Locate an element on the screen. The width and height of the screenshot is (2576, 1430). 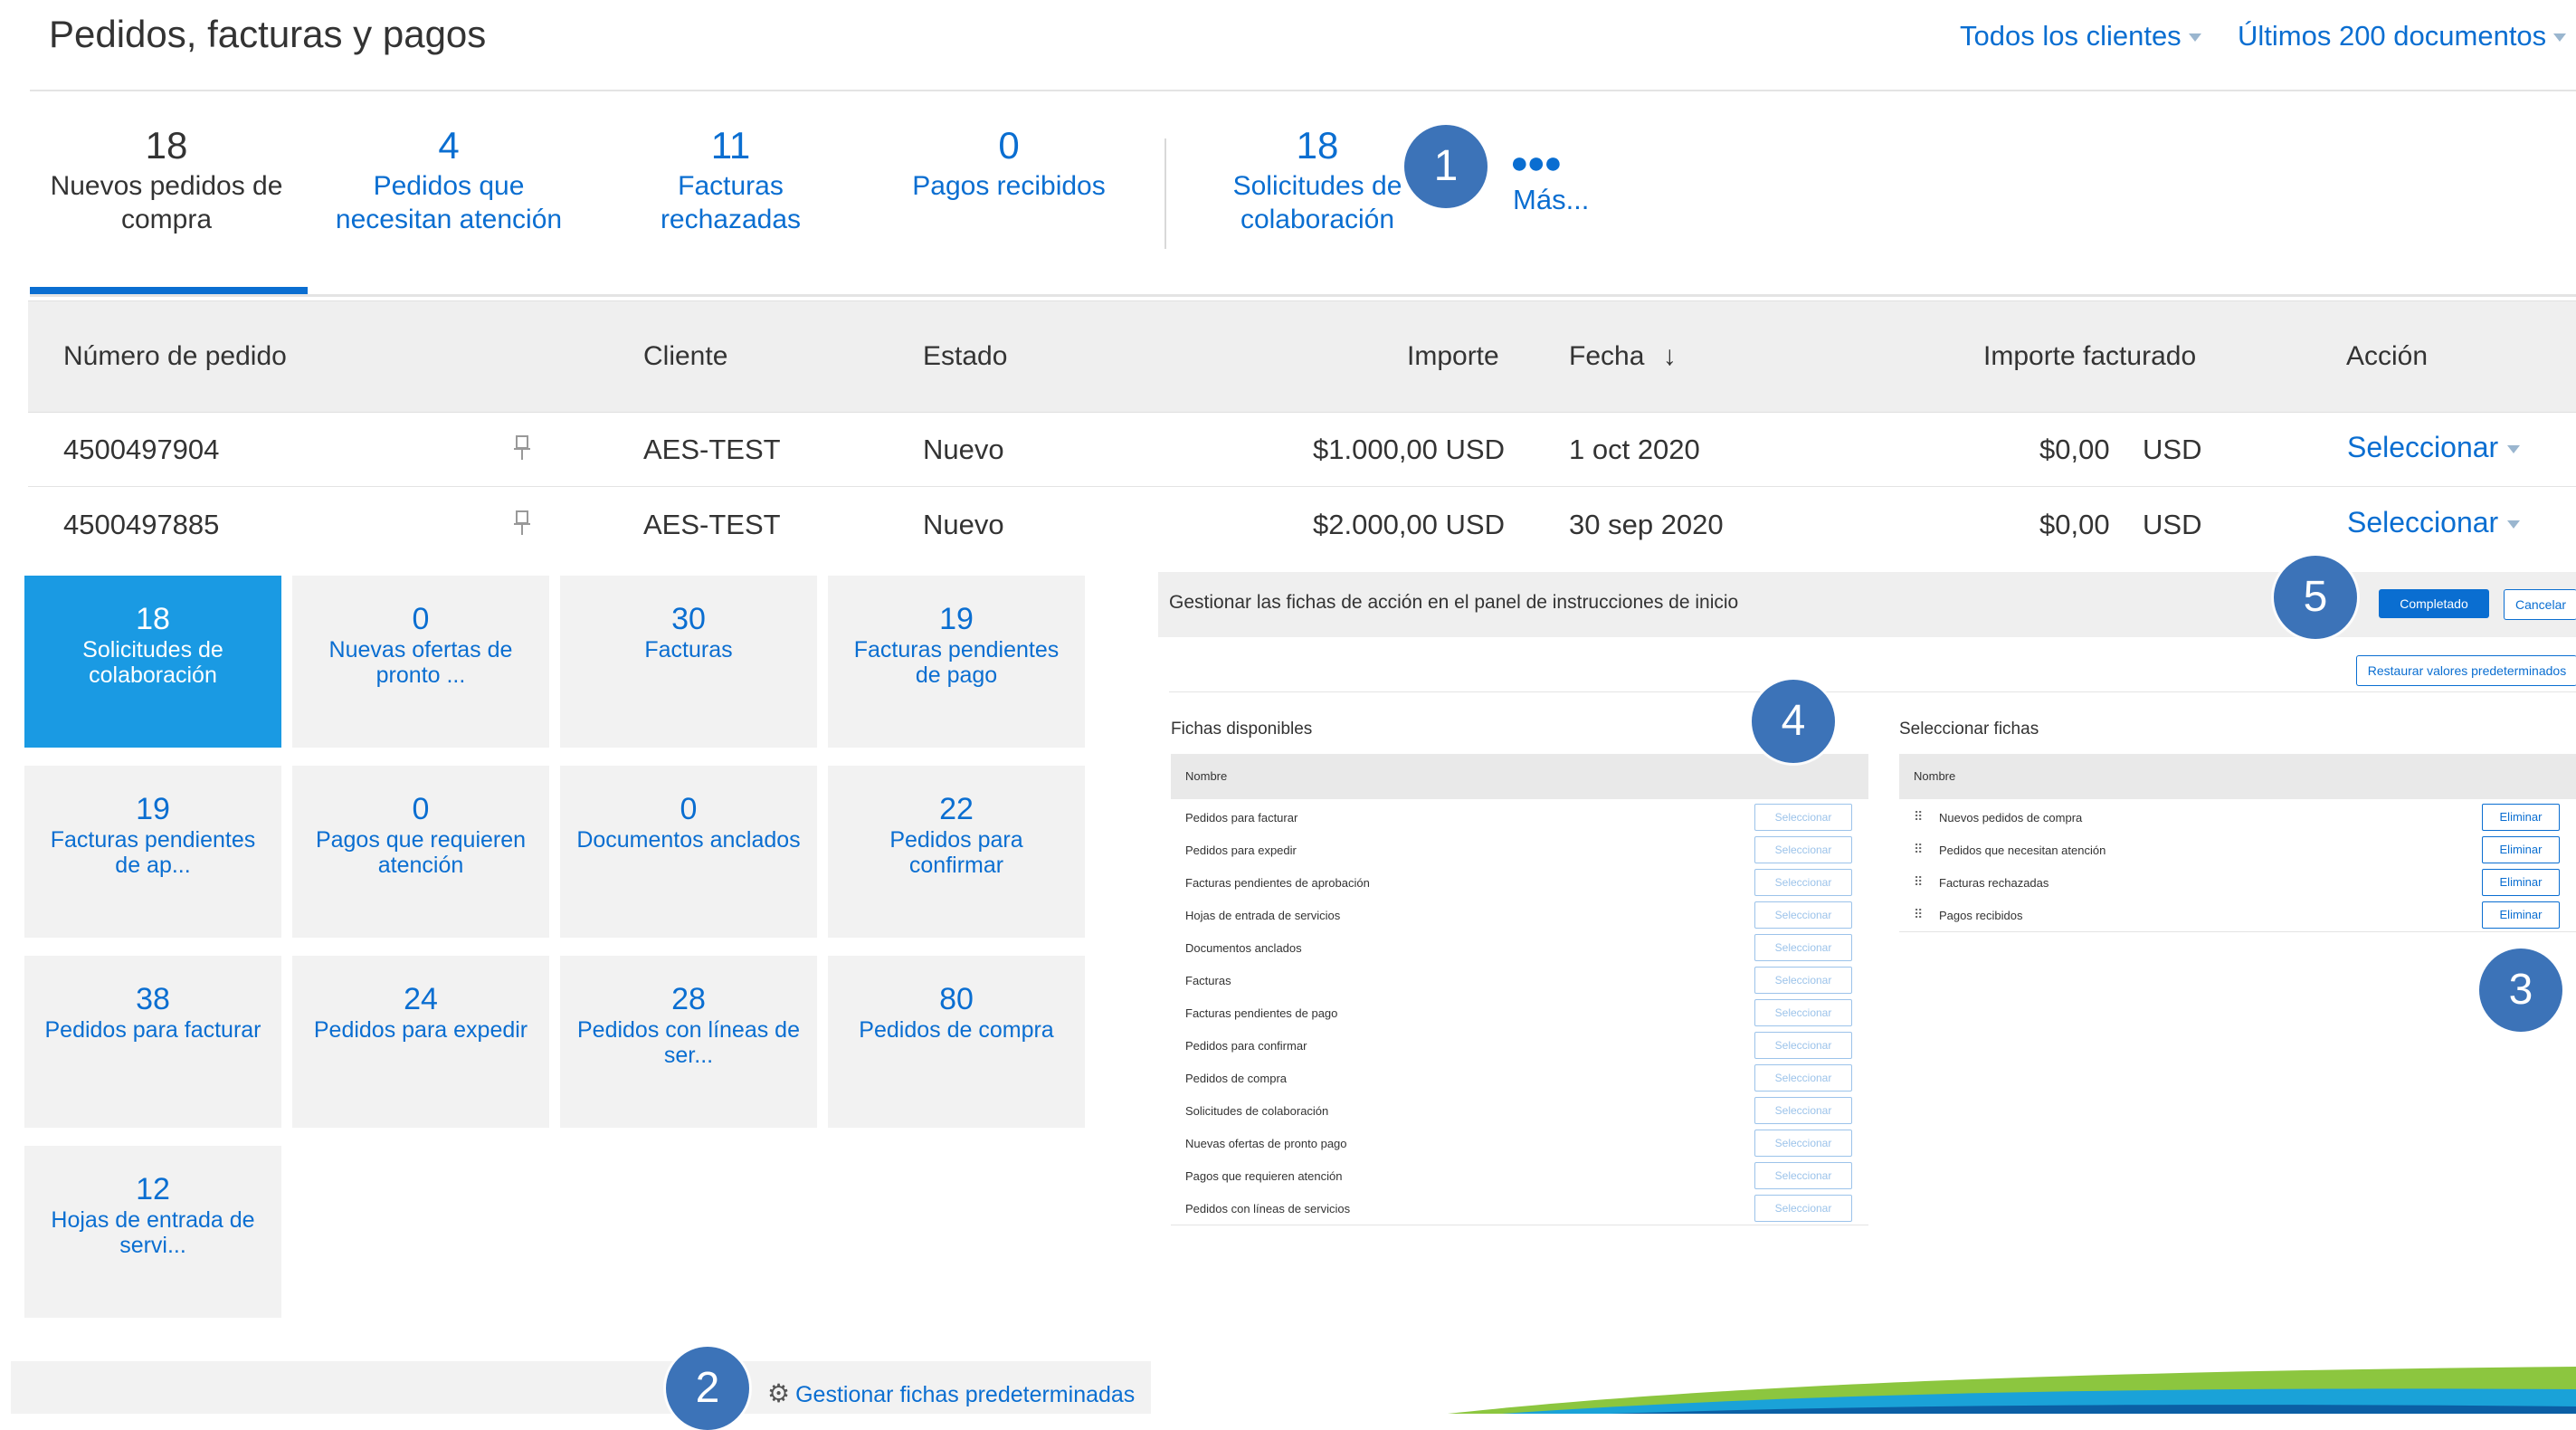
tile-count: 28 is located at coordinates (688, 999).